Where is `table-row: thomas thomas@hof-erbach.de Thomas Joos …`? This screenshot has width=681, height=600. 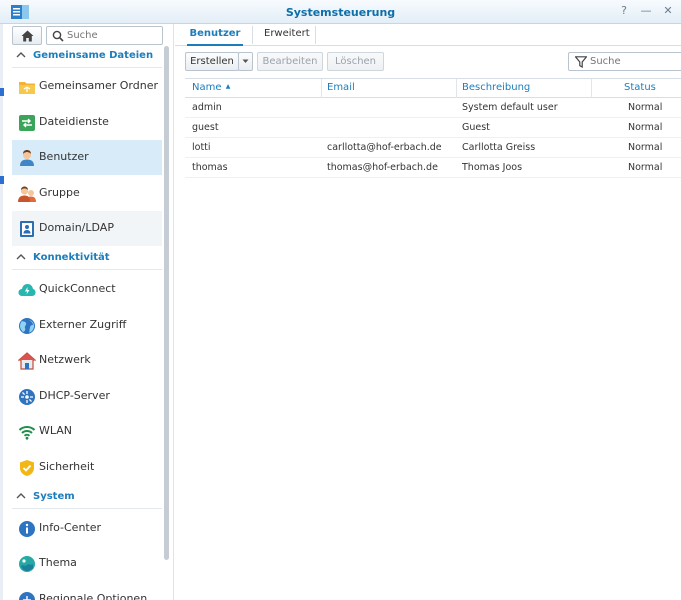
table-row: thomas thomas@hof-erbach.de Thomas Joos … is located at coordinates (433, 168).